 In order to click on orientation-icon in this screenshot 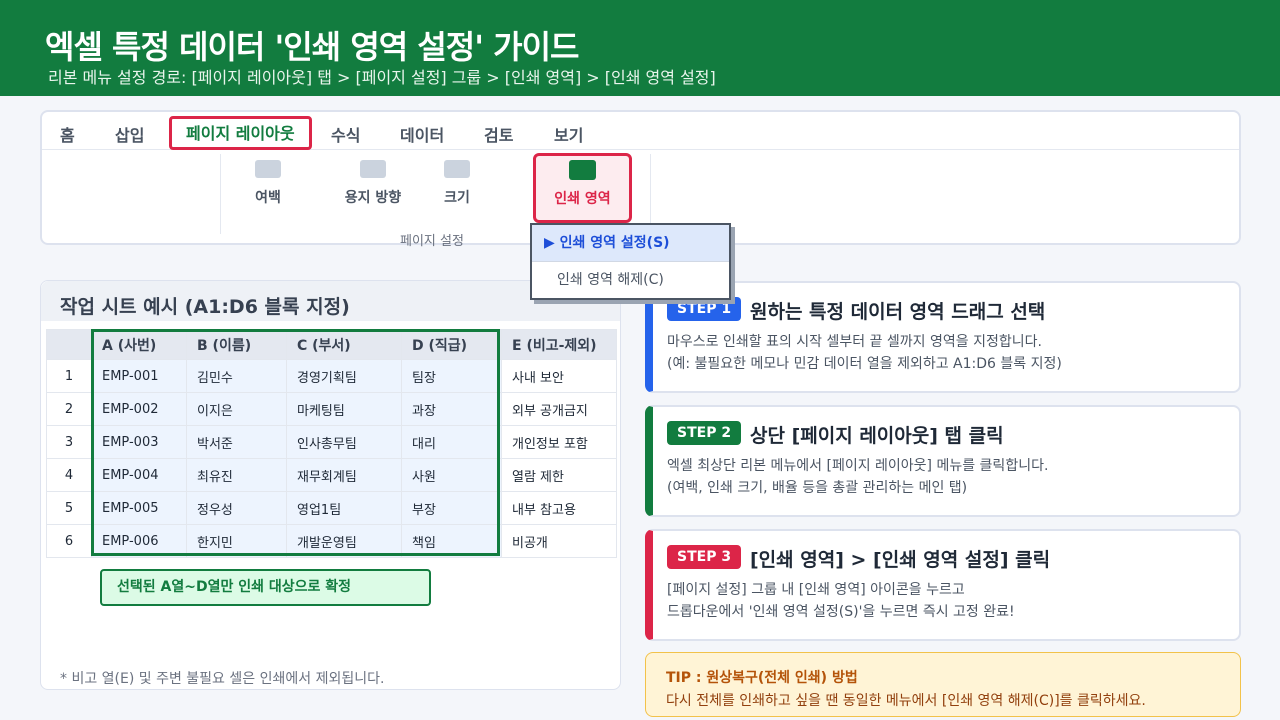, I will do `click(373, 169)`.